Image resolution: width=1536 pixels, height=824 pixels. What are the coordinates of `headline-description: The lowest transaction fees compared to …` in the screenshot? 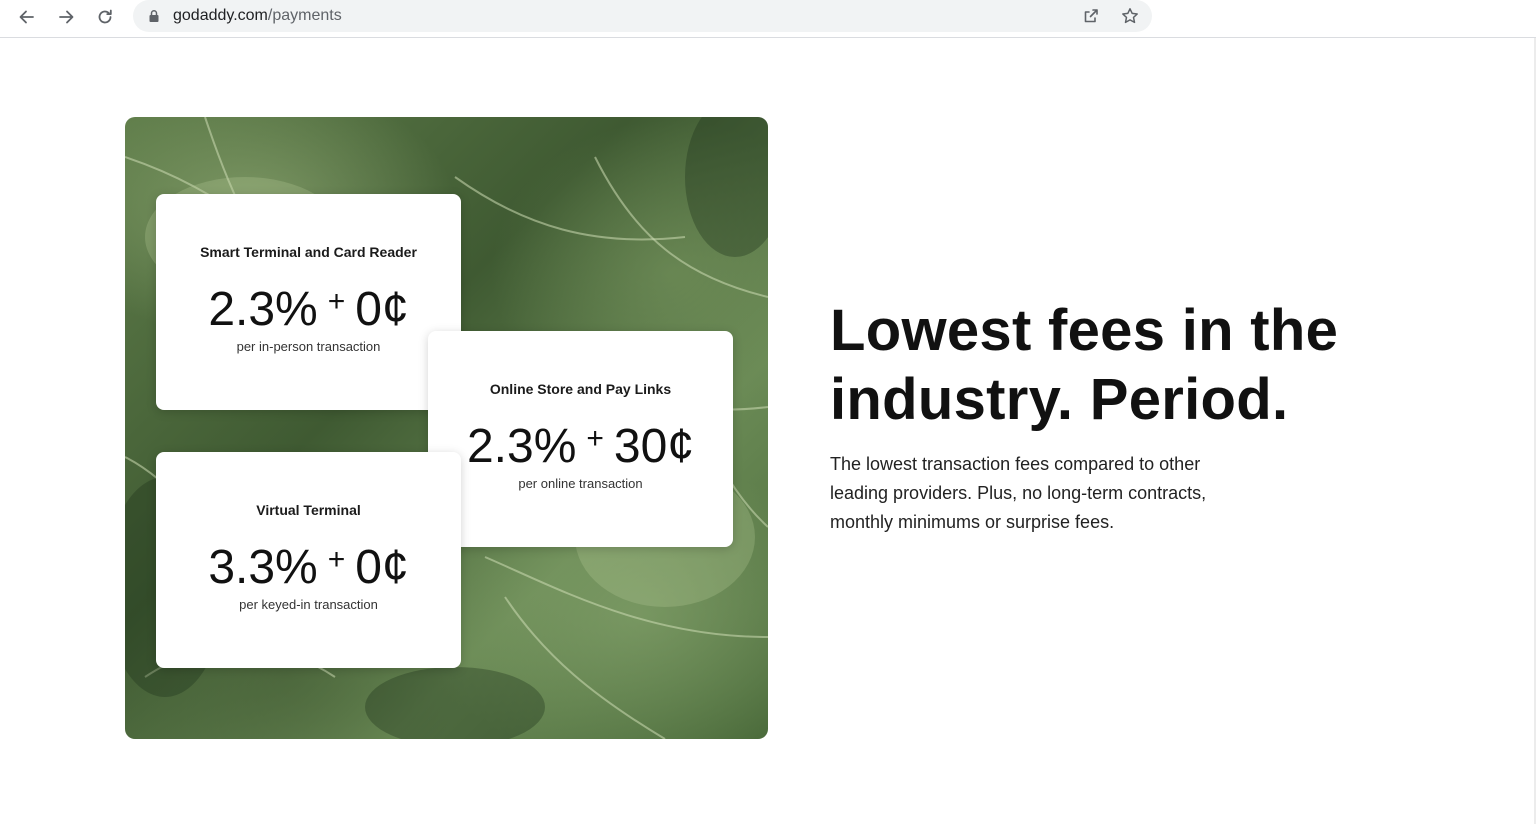 It's located at (1018, 493).